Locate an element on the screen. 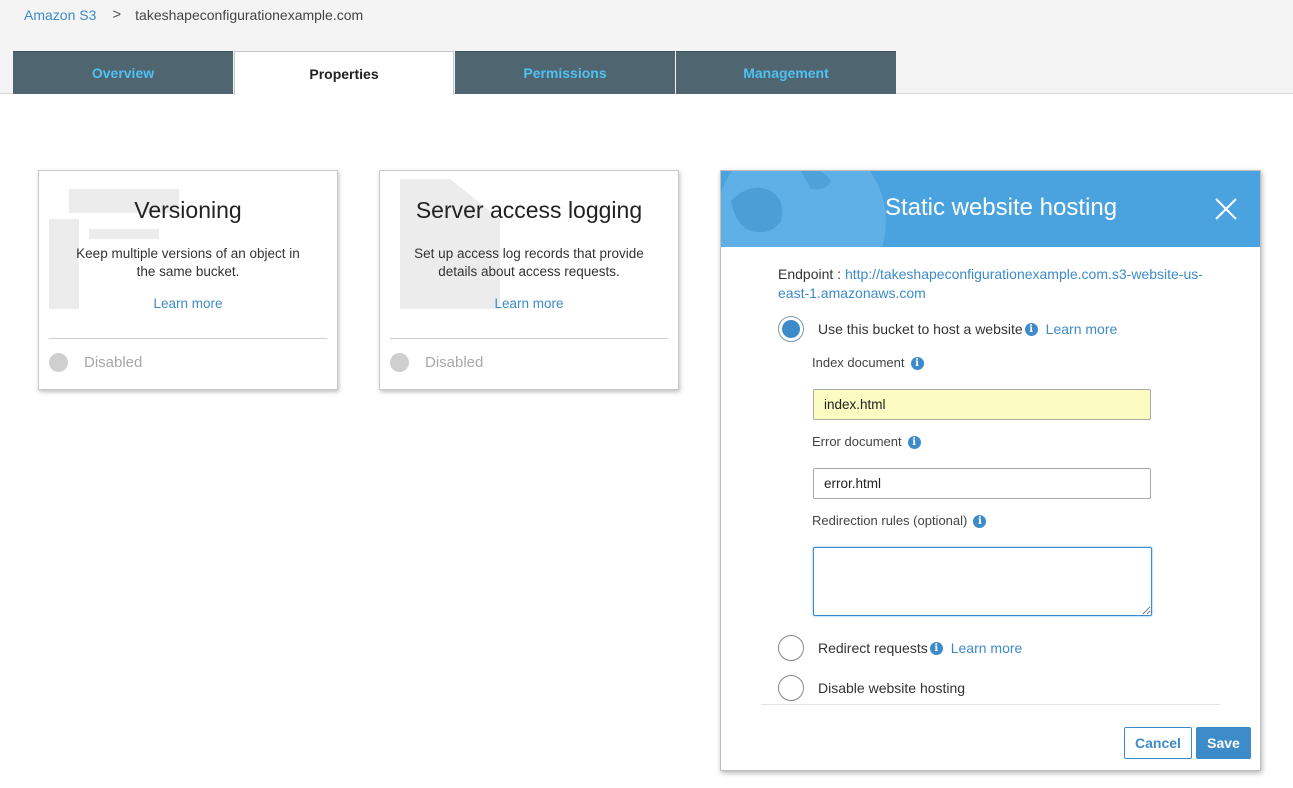 This screenshot has width=1293, height=788. error-document-label: Error document i is located at coordinates (866, 441).